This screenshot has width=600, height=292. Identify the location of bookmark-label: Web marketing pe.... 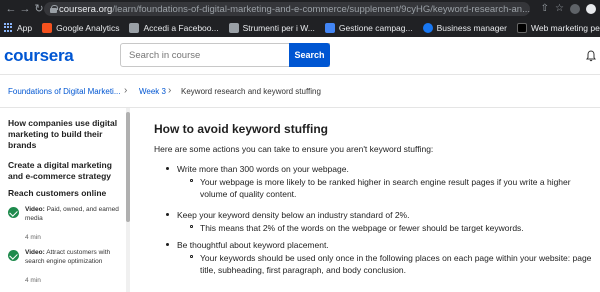
(565, 27).